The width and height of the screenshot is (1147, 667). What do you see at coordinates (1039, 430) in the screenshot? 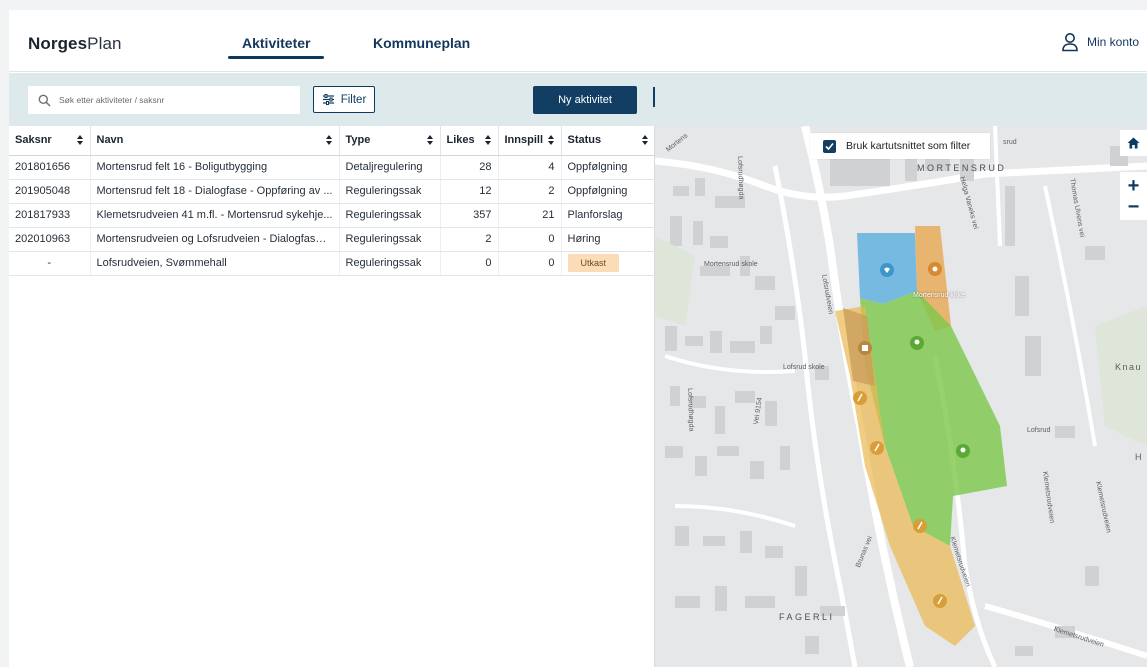
I see `map-label-lofsrud: Lofsrud` at bounding box center [1039, 430].